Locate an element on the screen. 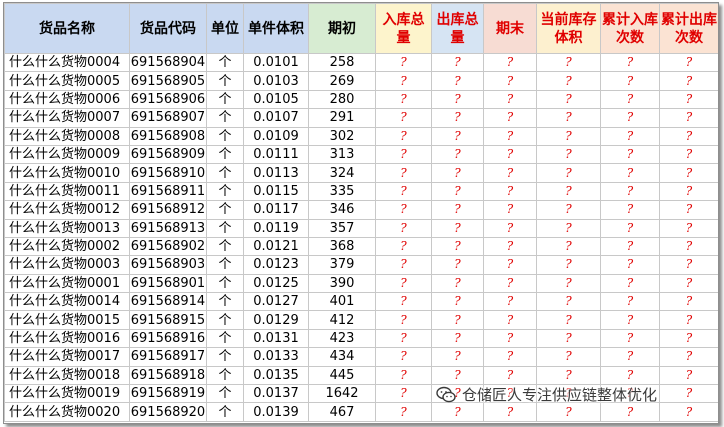  name-cell: 什么什么货物0012 is located at coordinates (67, 210).